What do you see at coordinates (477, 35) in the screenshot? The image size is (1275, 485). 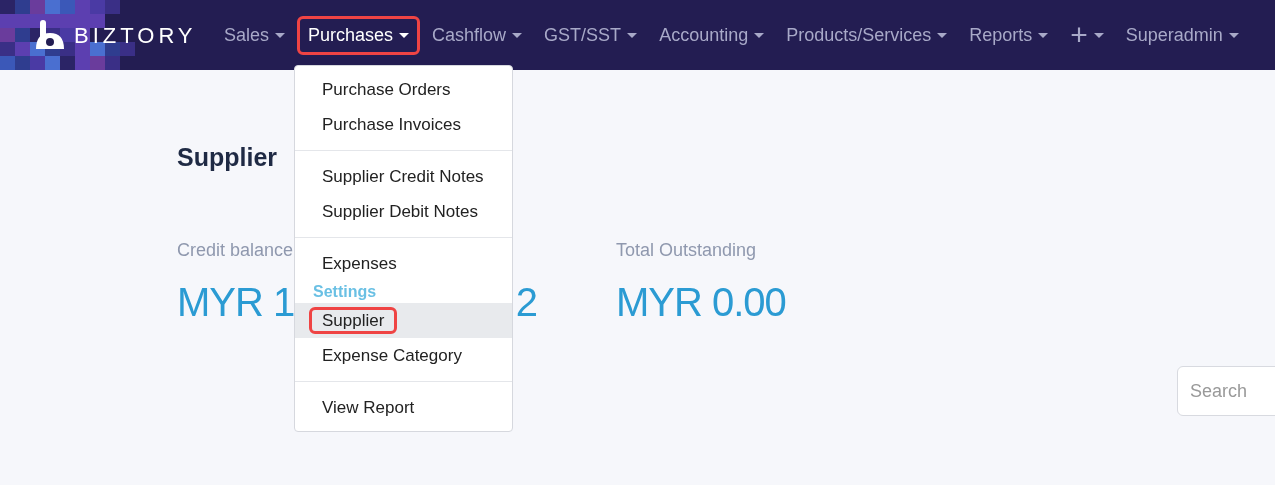 I see `nav-menu: Cashflow` at bounding box center [477, 35].